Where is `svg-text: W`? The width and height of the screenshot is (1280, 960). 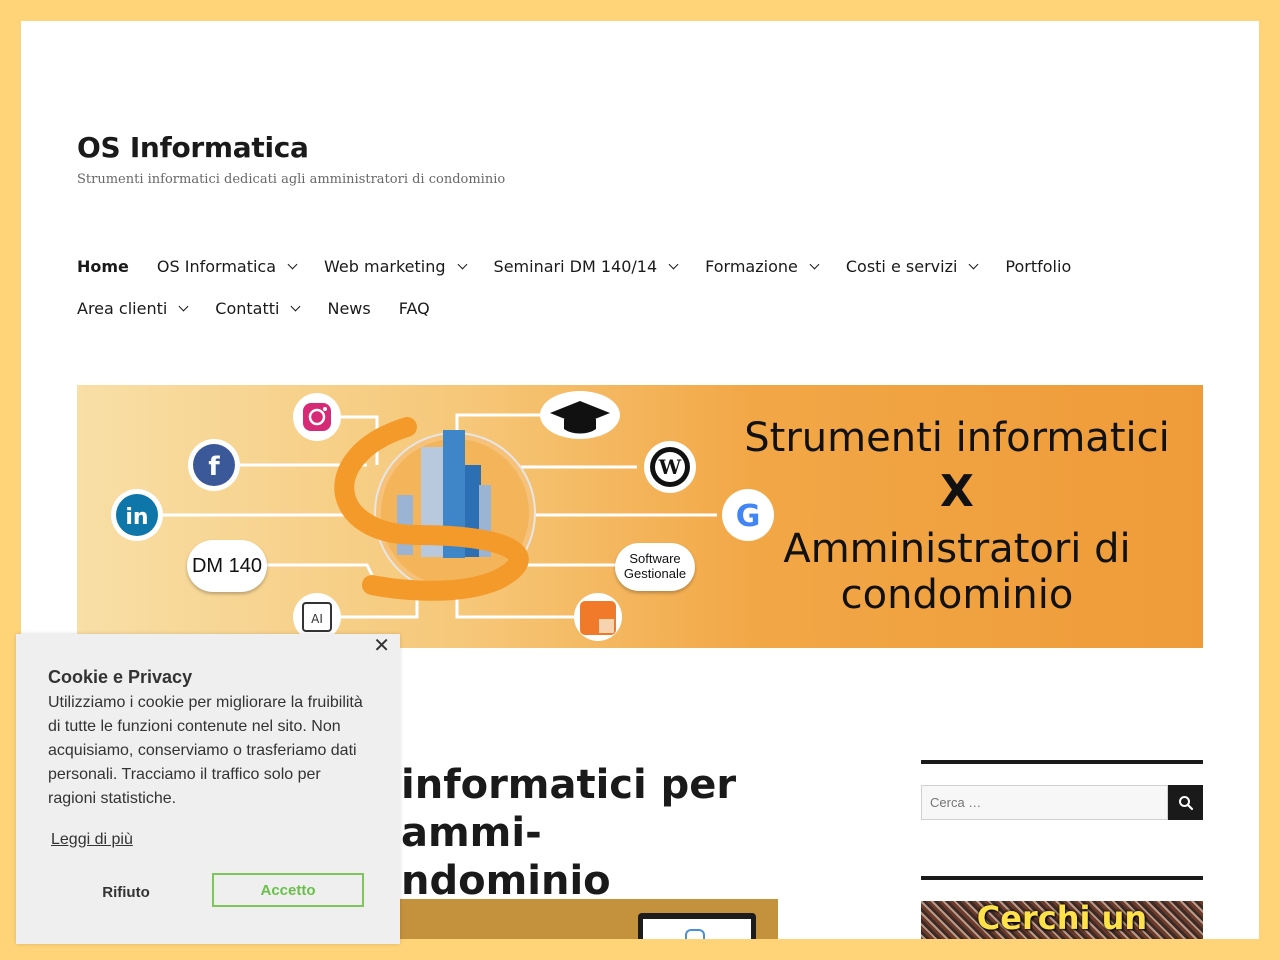 svg-text: W is located at coordinates (670, 467).